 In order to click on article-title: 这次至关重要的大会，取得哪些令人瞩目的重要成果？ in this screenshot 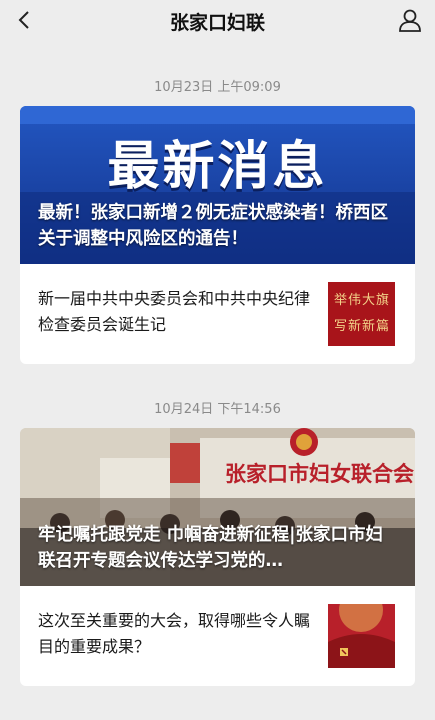, I will do `click(174, 633)`.